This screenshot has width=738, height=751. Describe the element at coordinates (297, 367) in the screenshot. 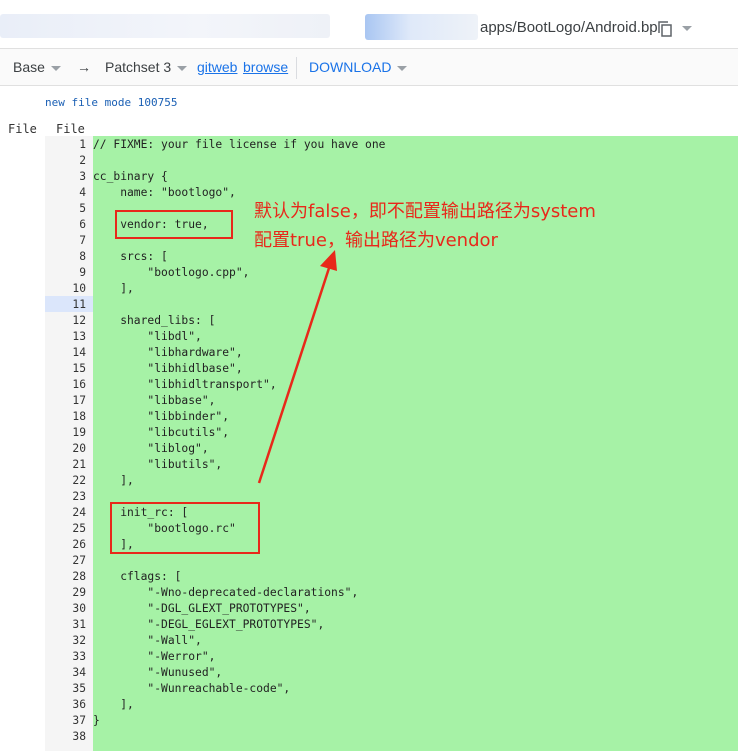

I see `annotation-arrow` at that location.